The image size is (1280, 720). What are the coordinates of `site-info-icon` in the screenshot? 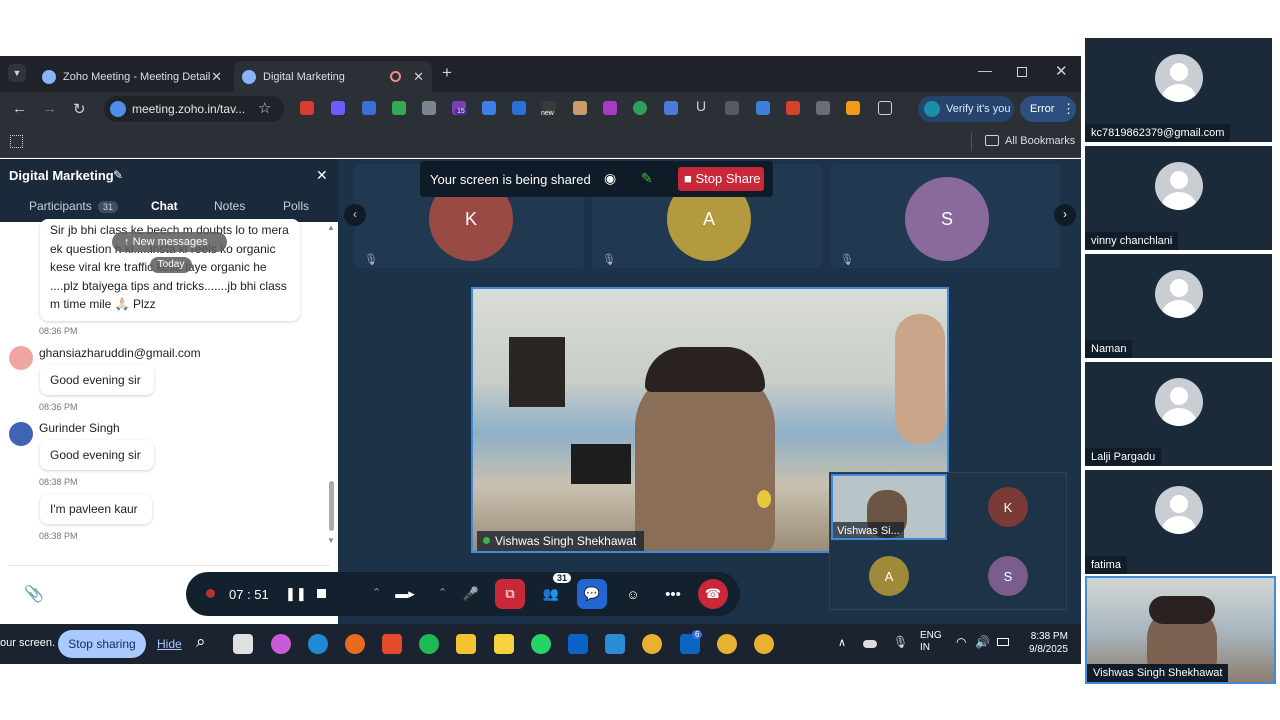 It's located at (118, 109).